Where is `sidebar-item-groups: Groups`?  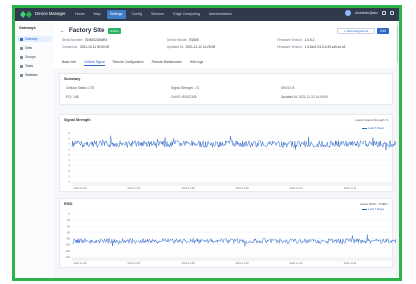
sidebar-item-groups: Groups is located at coordinates (34, 57).